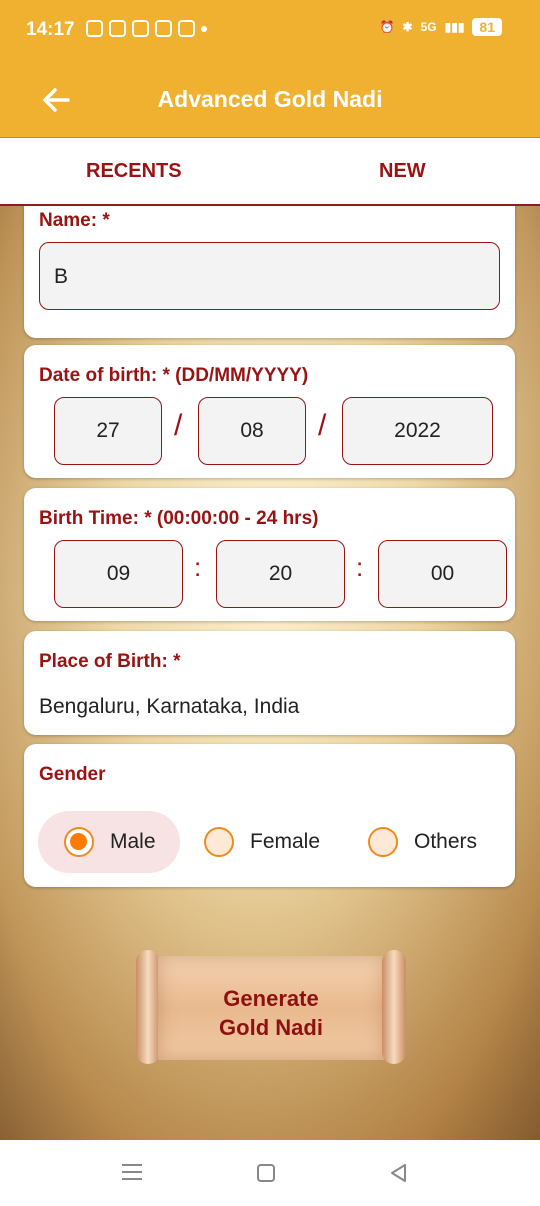 Image resolution: width=540 pixels, height=1206 pixels. Describe the element at coordinates (442, 574) in the screenshot. I see `seconds-input: 00` at that location.